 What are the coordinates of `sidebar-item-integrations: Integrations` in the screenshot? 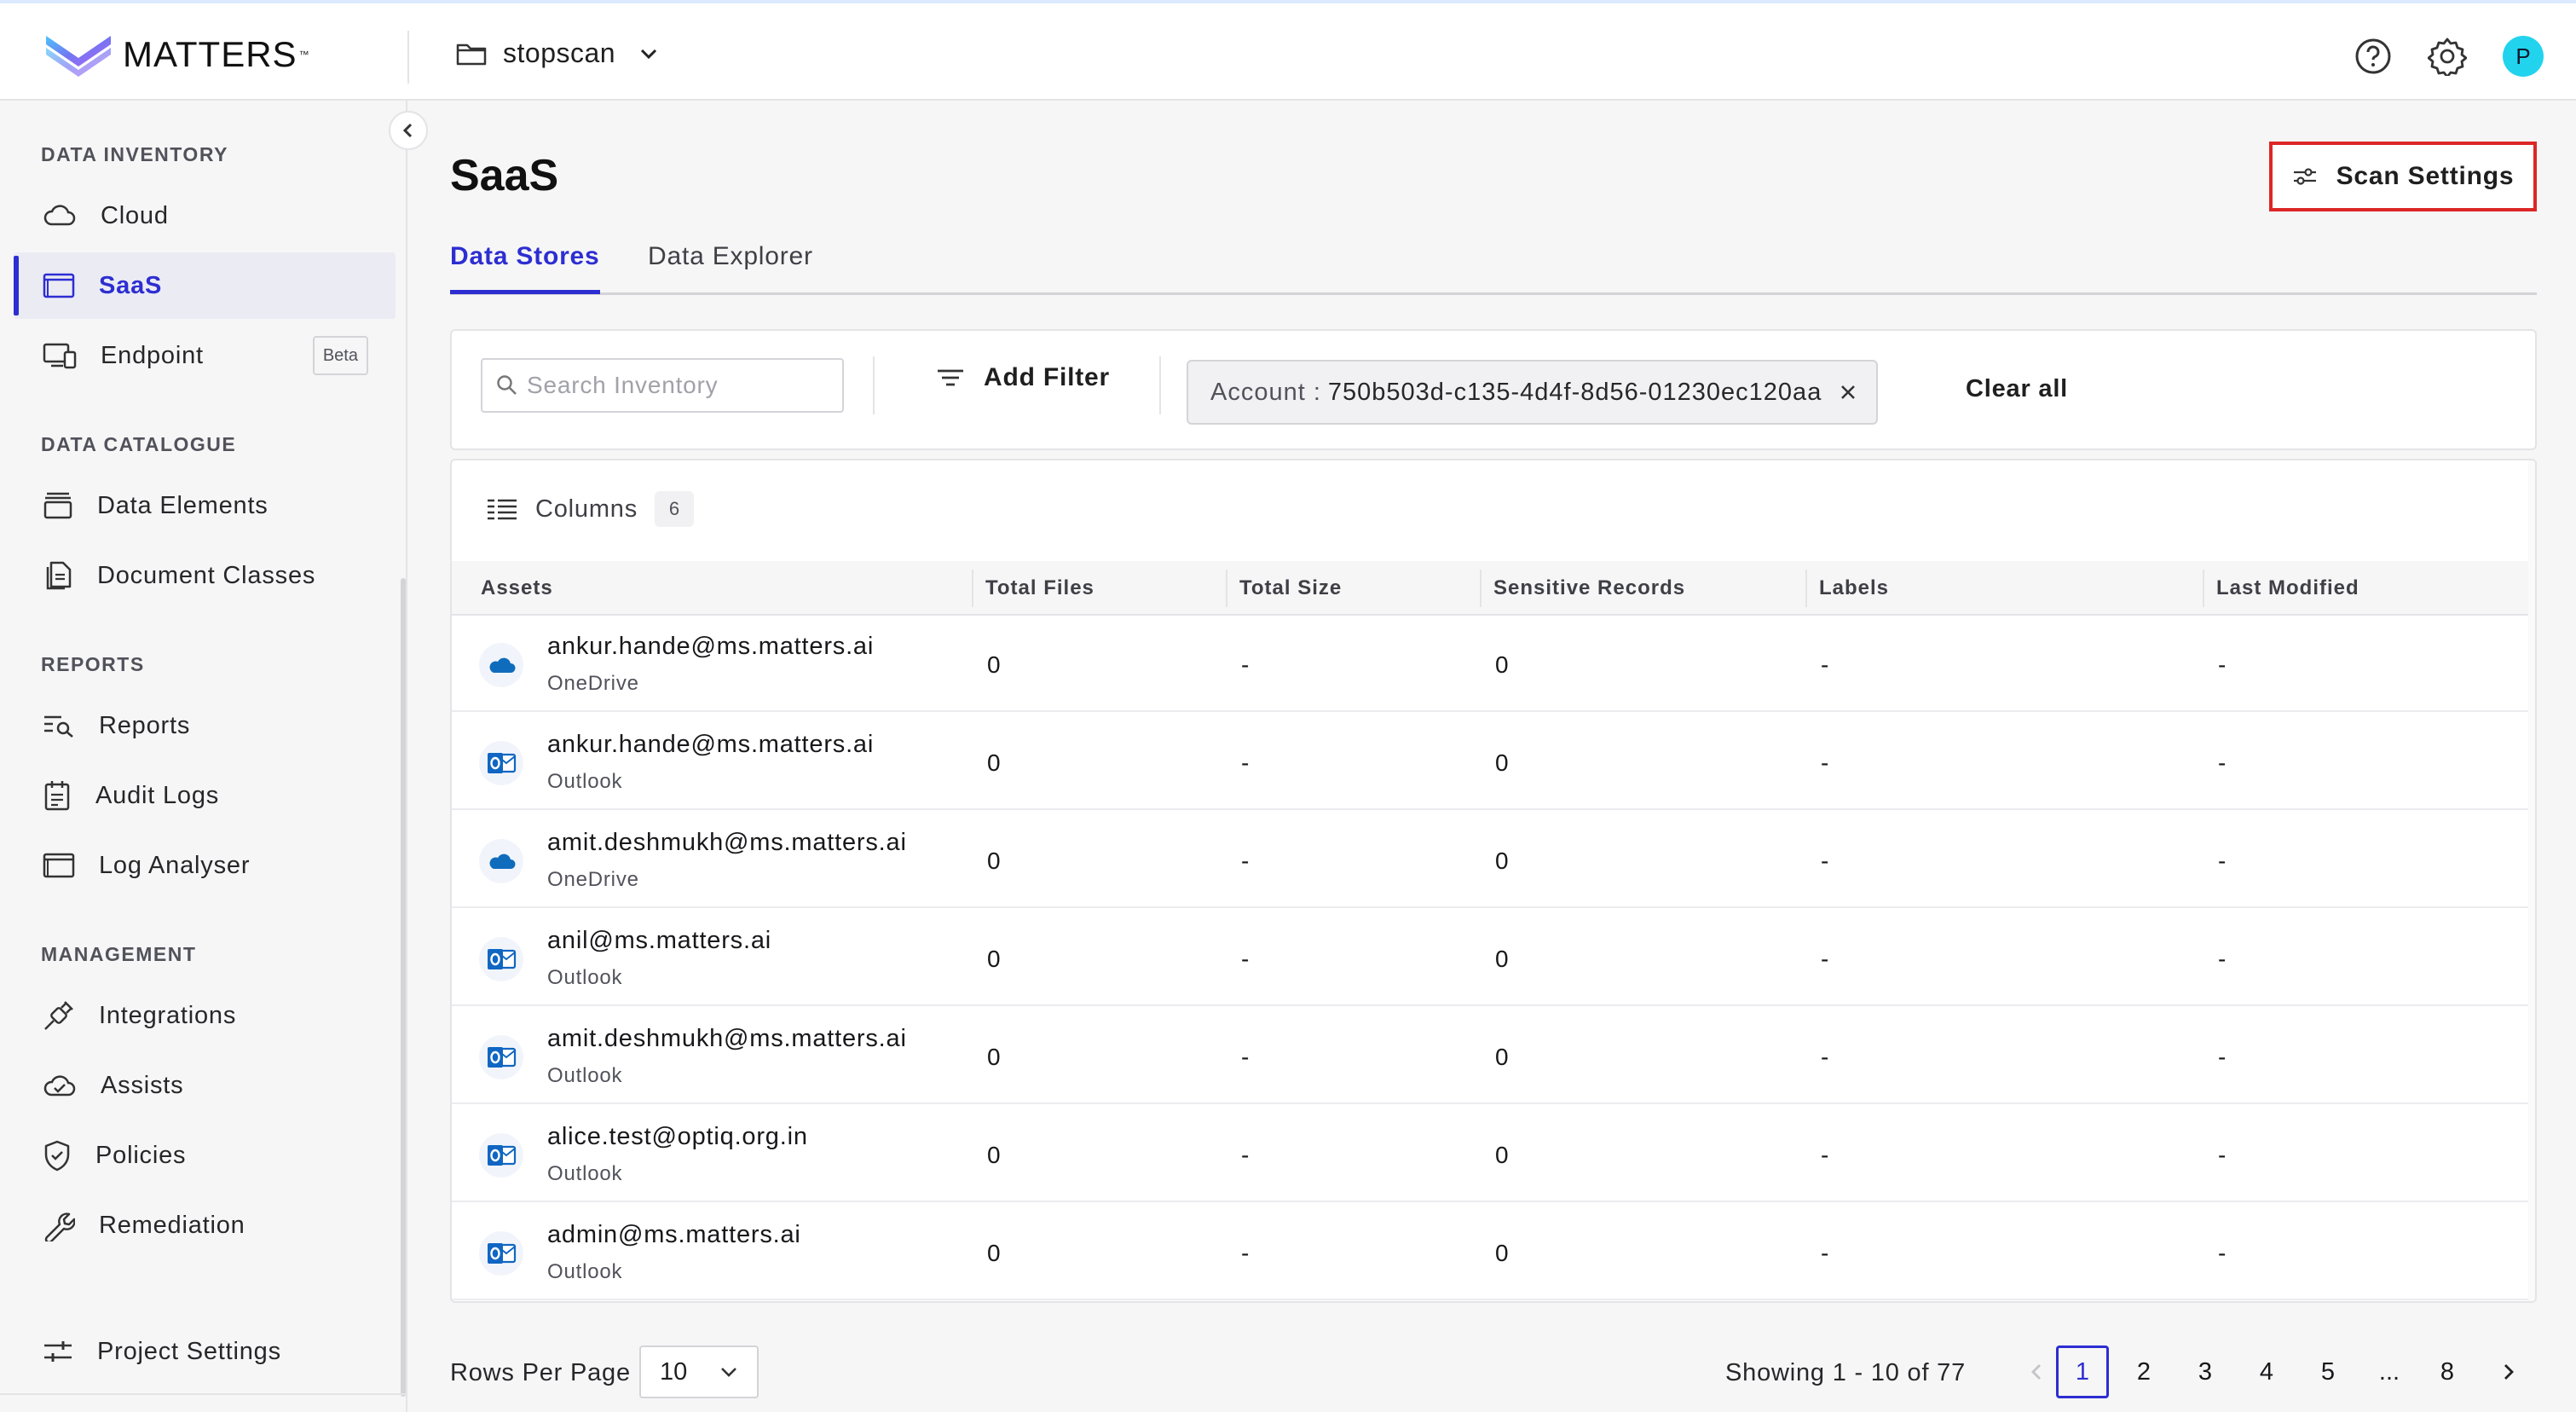 It's located at (205, 1016).